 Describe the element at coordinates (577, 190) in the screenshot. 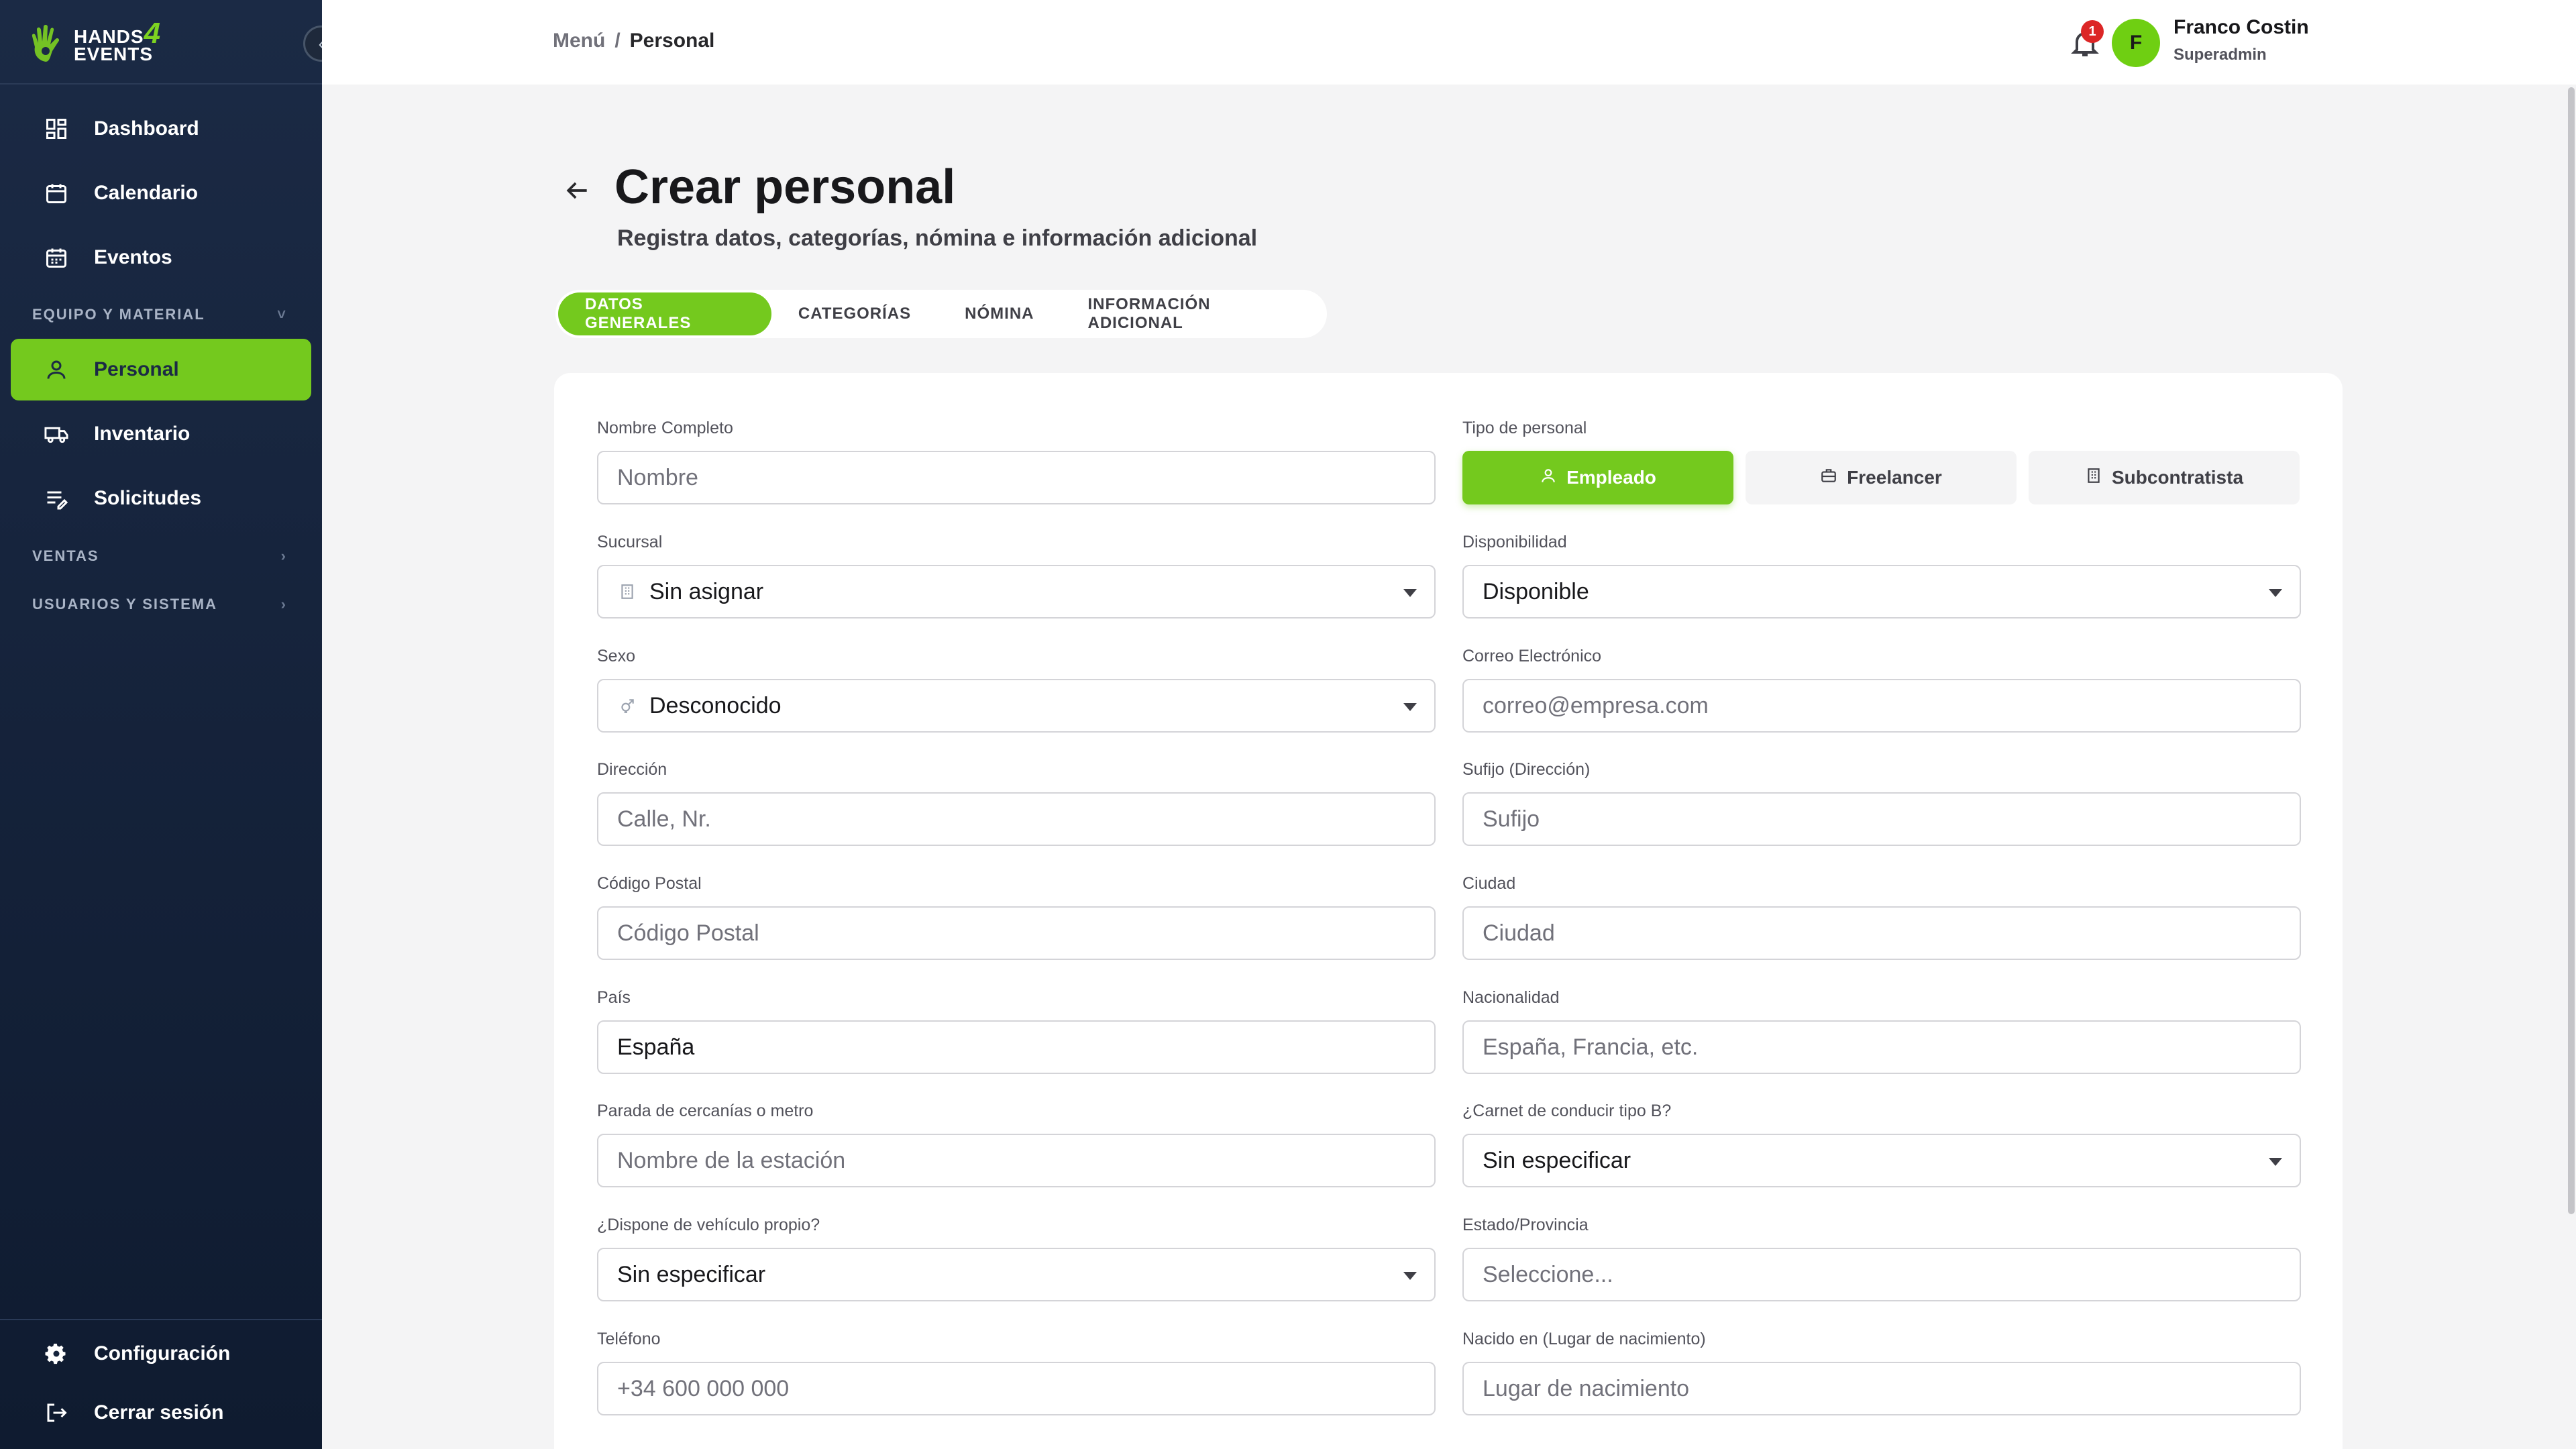

I see `back-arrow-icon` at that location.